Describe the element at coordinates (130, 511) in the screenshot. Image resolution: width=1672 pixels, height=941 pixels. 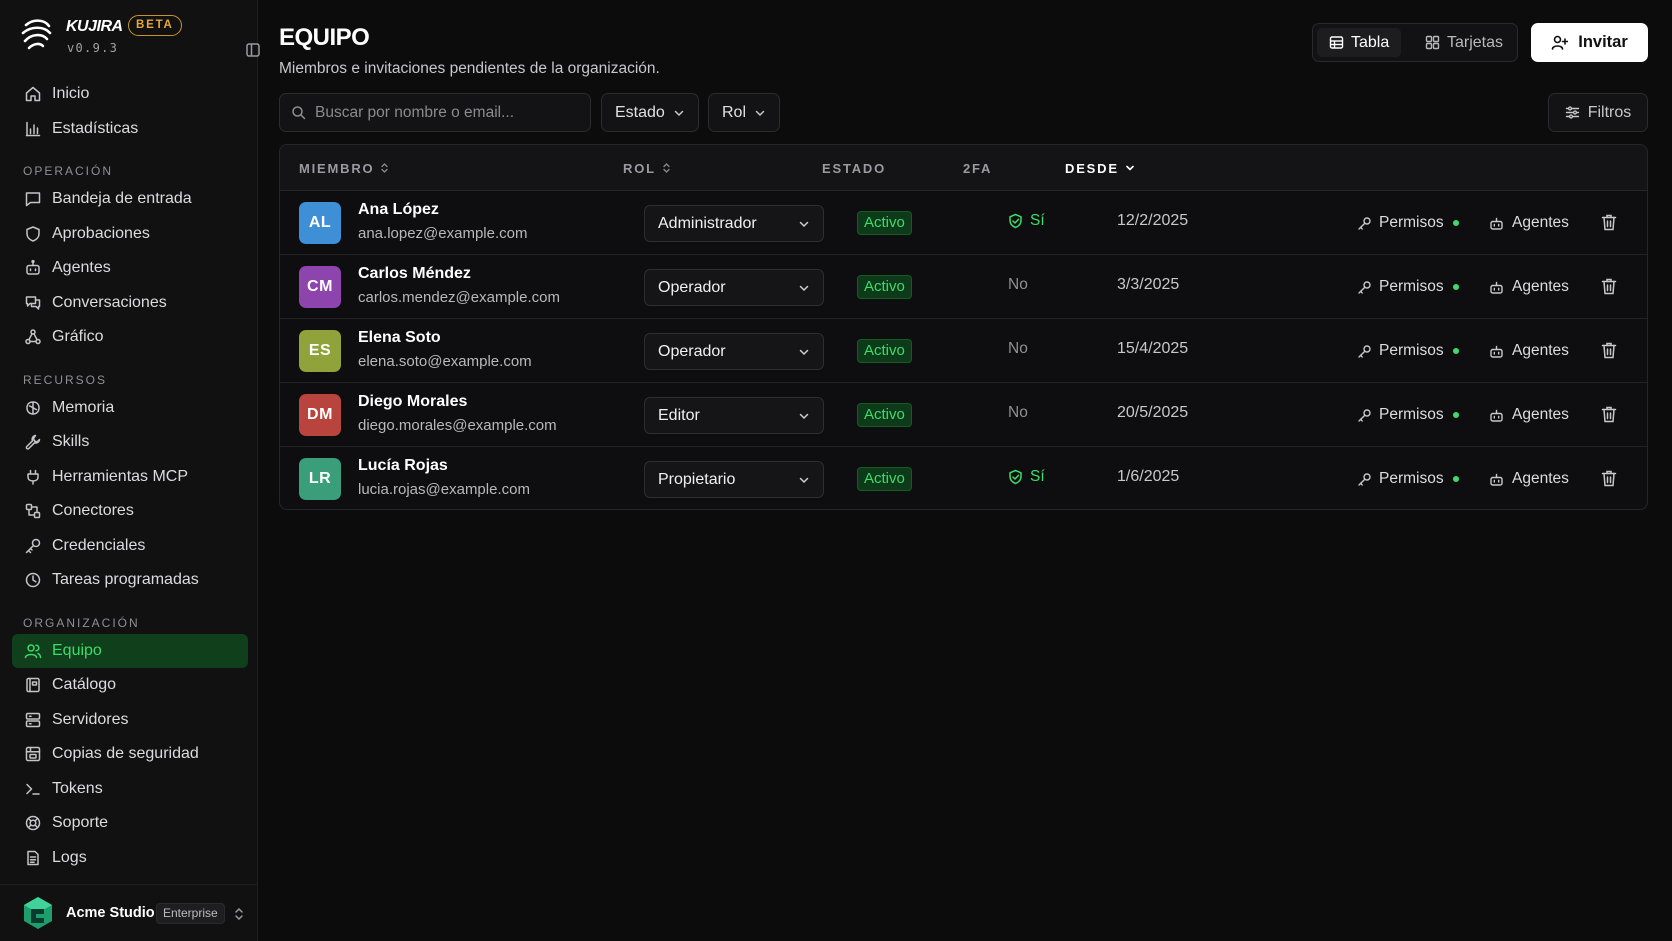
I see `sidebar-item-conectores: Conectores` at that location.